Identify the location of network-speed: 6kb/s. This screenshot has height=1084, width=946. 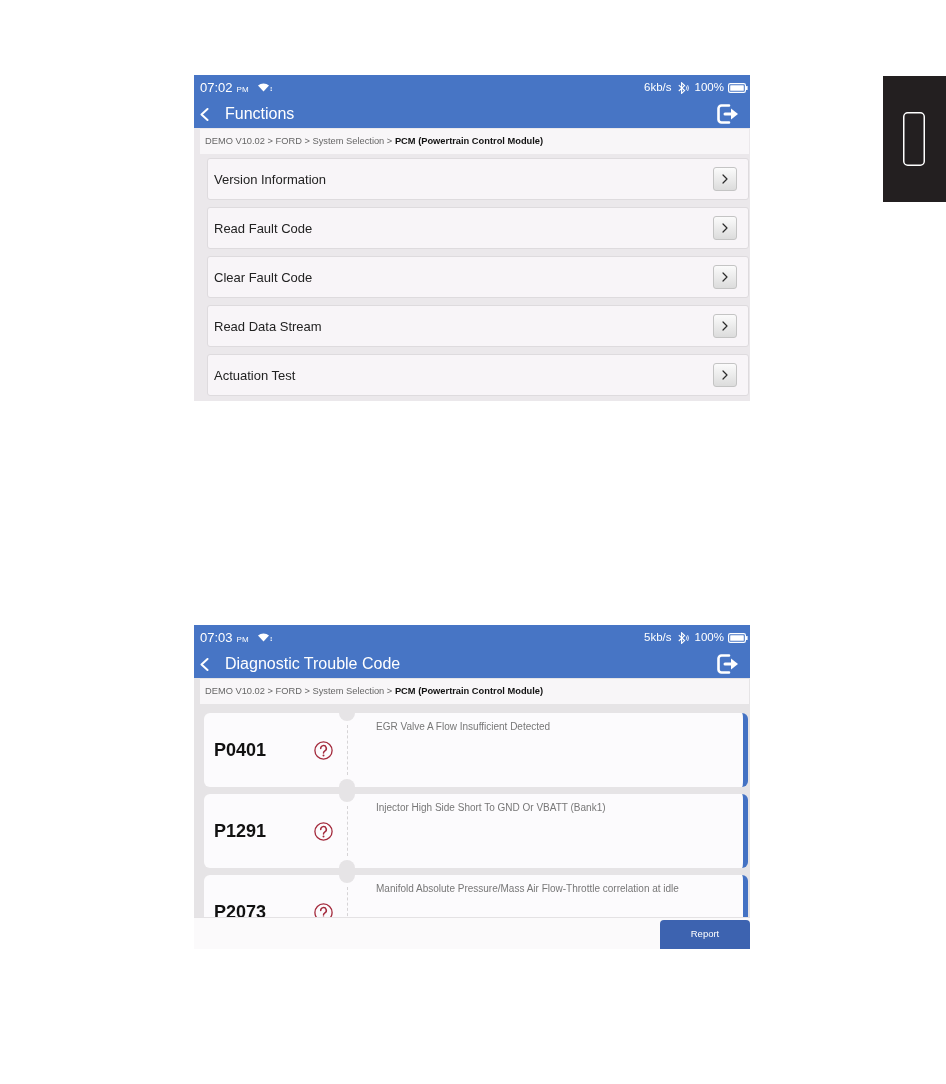
(658, 87).